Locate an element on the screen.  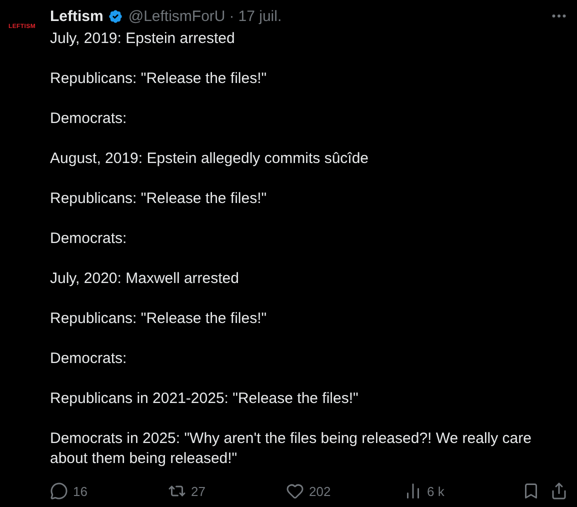
author-handle: @LeftismForU is located at coordinates (177, 16).